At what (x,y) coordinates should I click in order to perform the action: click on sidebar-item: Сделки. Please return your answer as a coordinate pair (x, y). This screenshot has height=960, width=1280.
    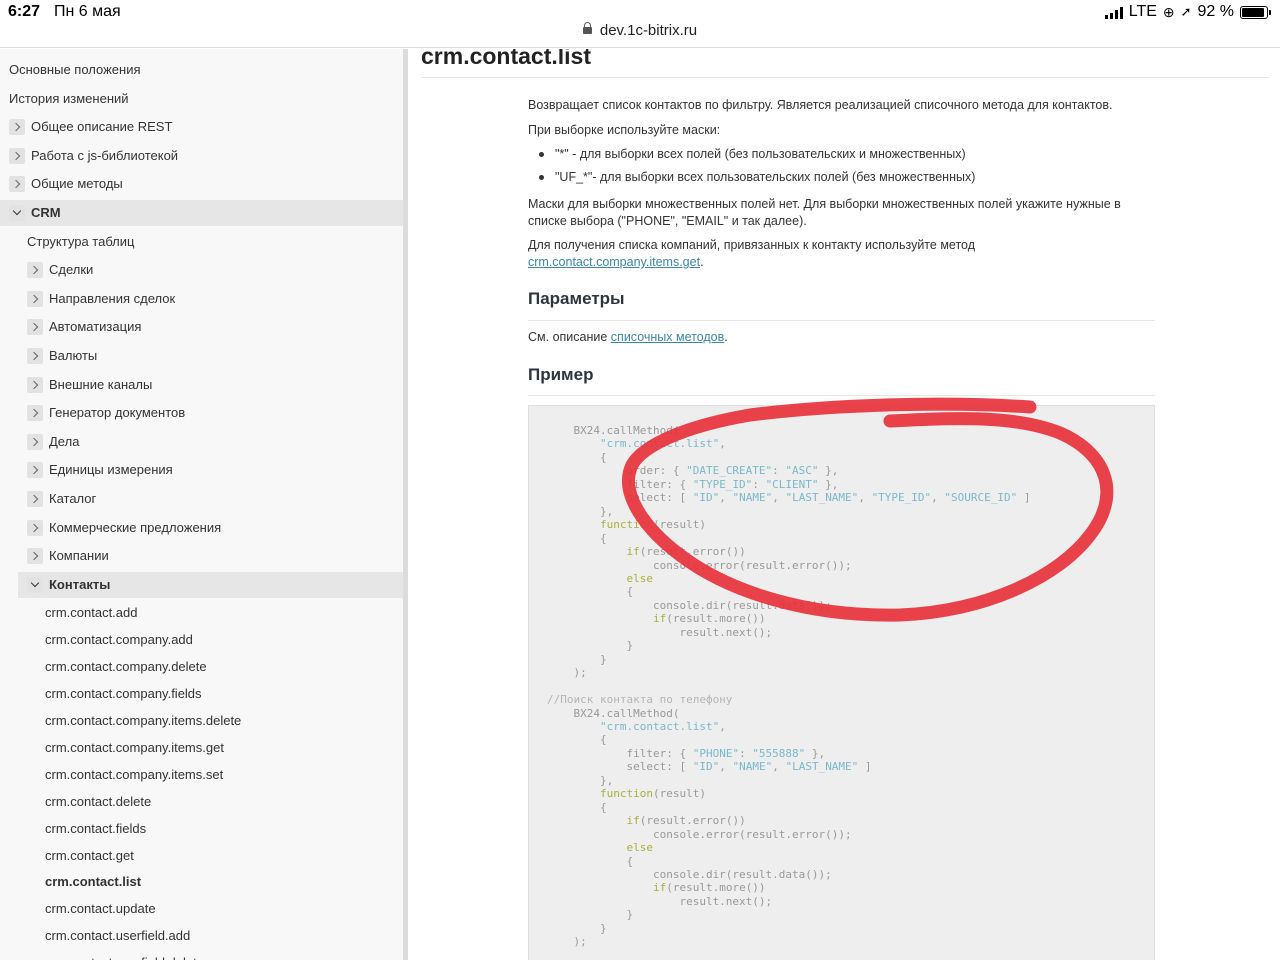
    Looking at the image, I should click on (201, 270).